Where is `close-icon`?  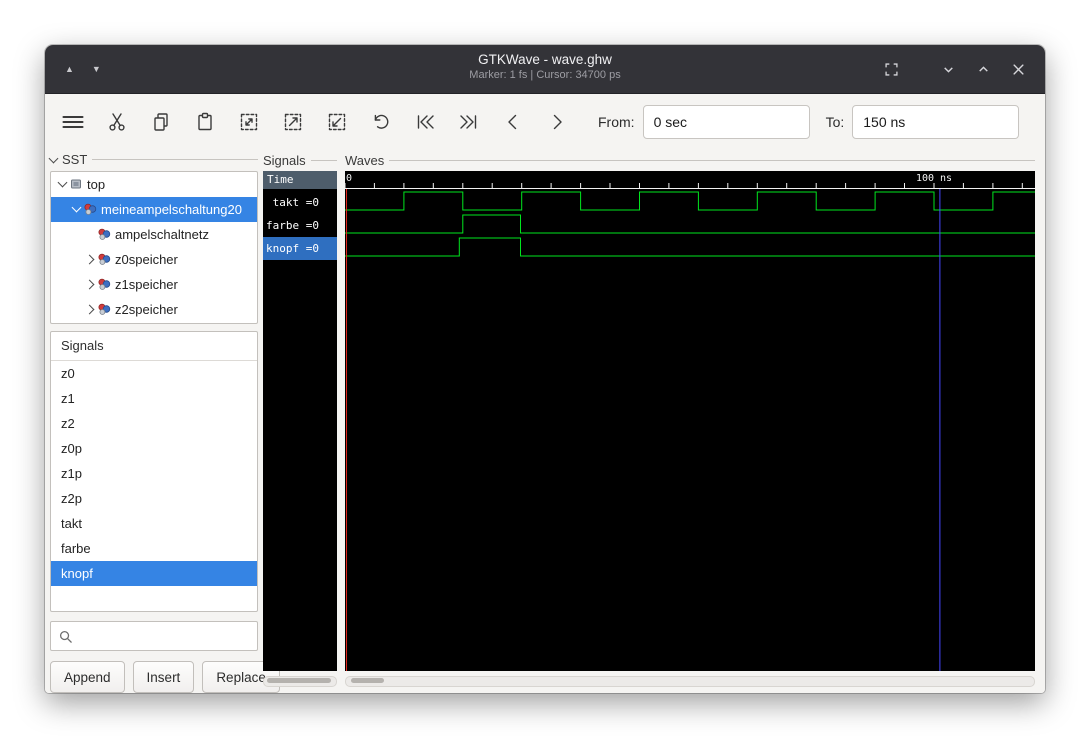
close-icon is located at coordinates (1018, 69).